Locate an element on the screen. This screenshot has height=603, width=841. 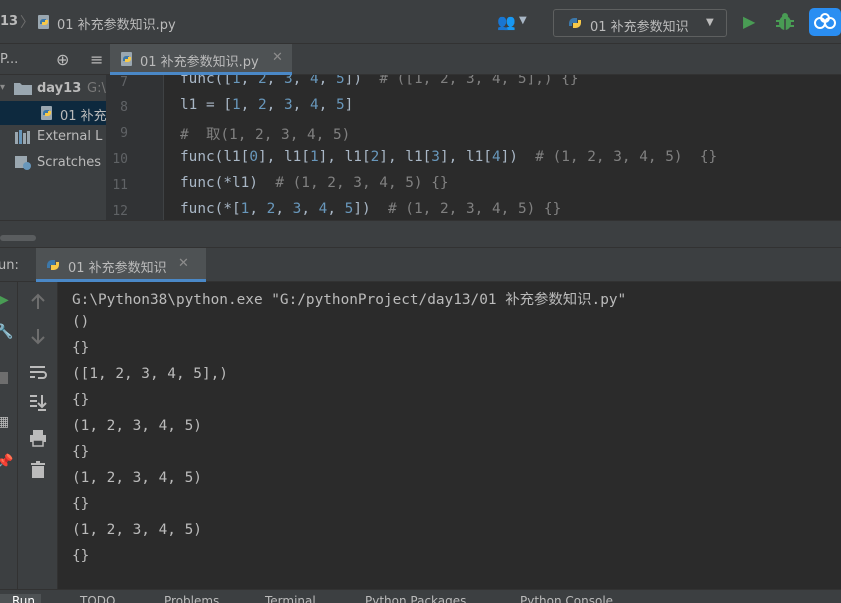
locate-target-icon: ⊕ is located at coordinates (62, 59).